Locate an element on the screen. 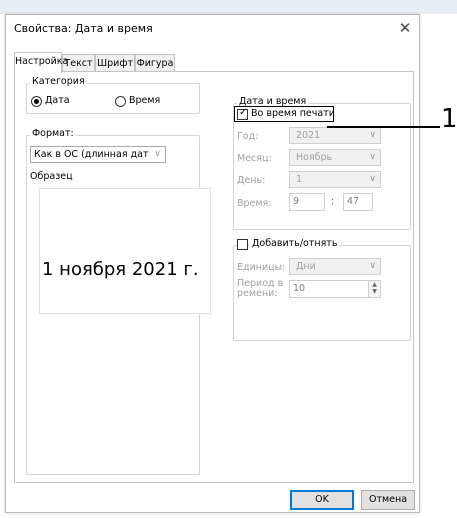  tab-font: Шрифт is located at coordinates (115, 63).